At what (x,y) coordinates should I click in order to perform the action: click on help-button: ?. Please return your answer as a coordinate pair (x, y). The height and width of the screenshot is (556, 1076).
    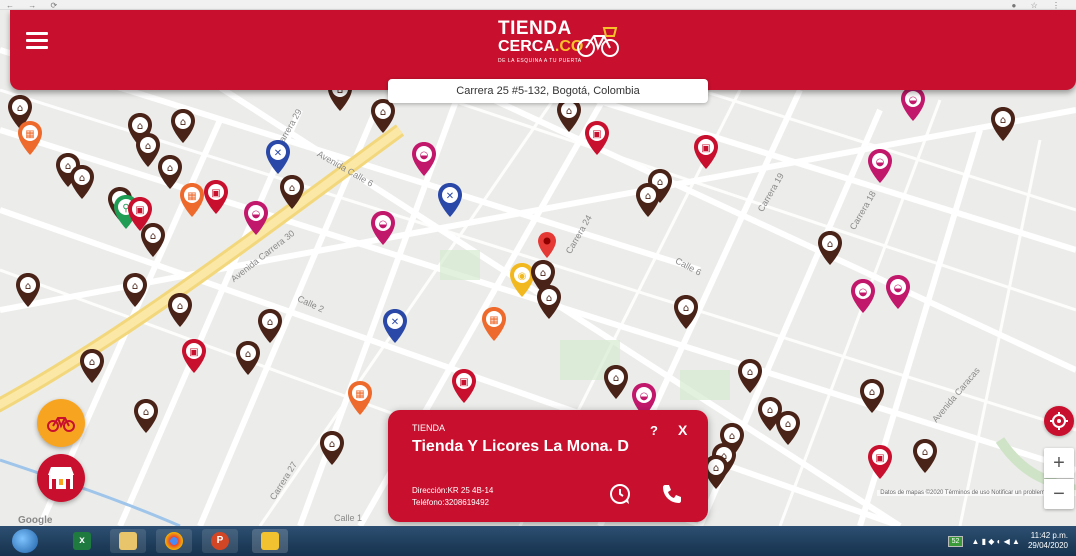
    Looking at the image, I should click on (654, 430).